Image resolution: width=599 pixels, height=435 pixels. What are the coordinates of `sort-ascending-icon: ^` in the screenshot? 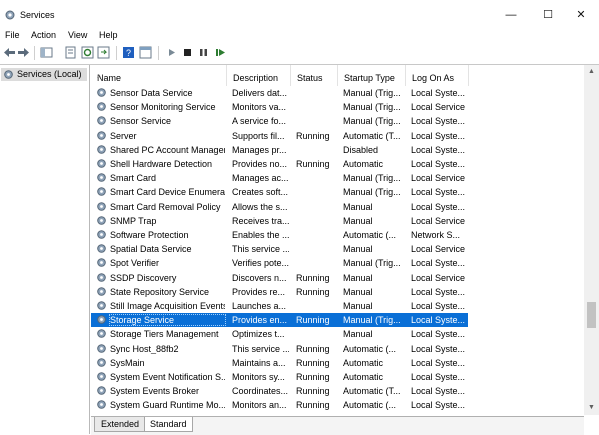 It's located at (99, 78).